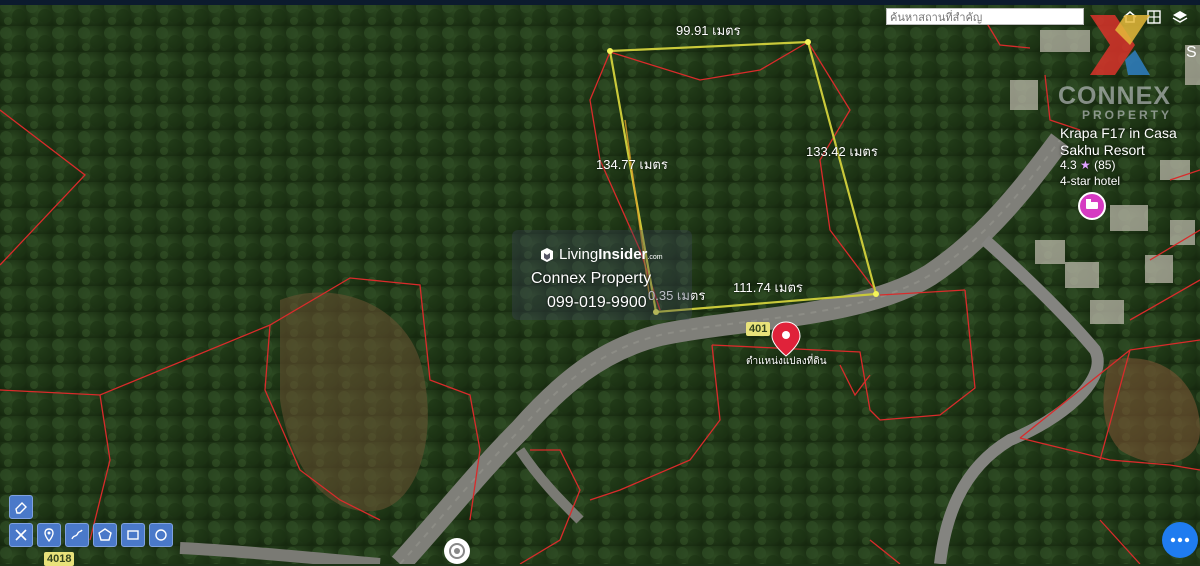 This screenshot has width=1200, height=566. I want to click on circle-tool, so click(161, 535).